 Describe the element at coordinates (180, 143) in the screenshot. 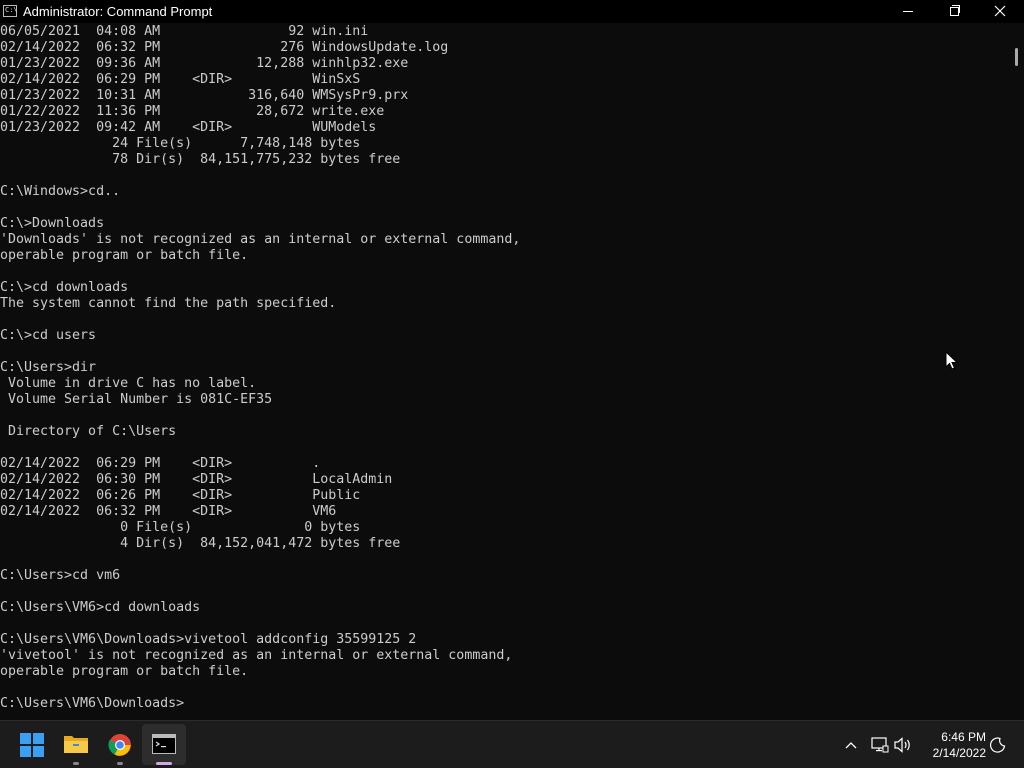

I see `console-line: 24 File(s) 7,748,148 bytes` at that location.